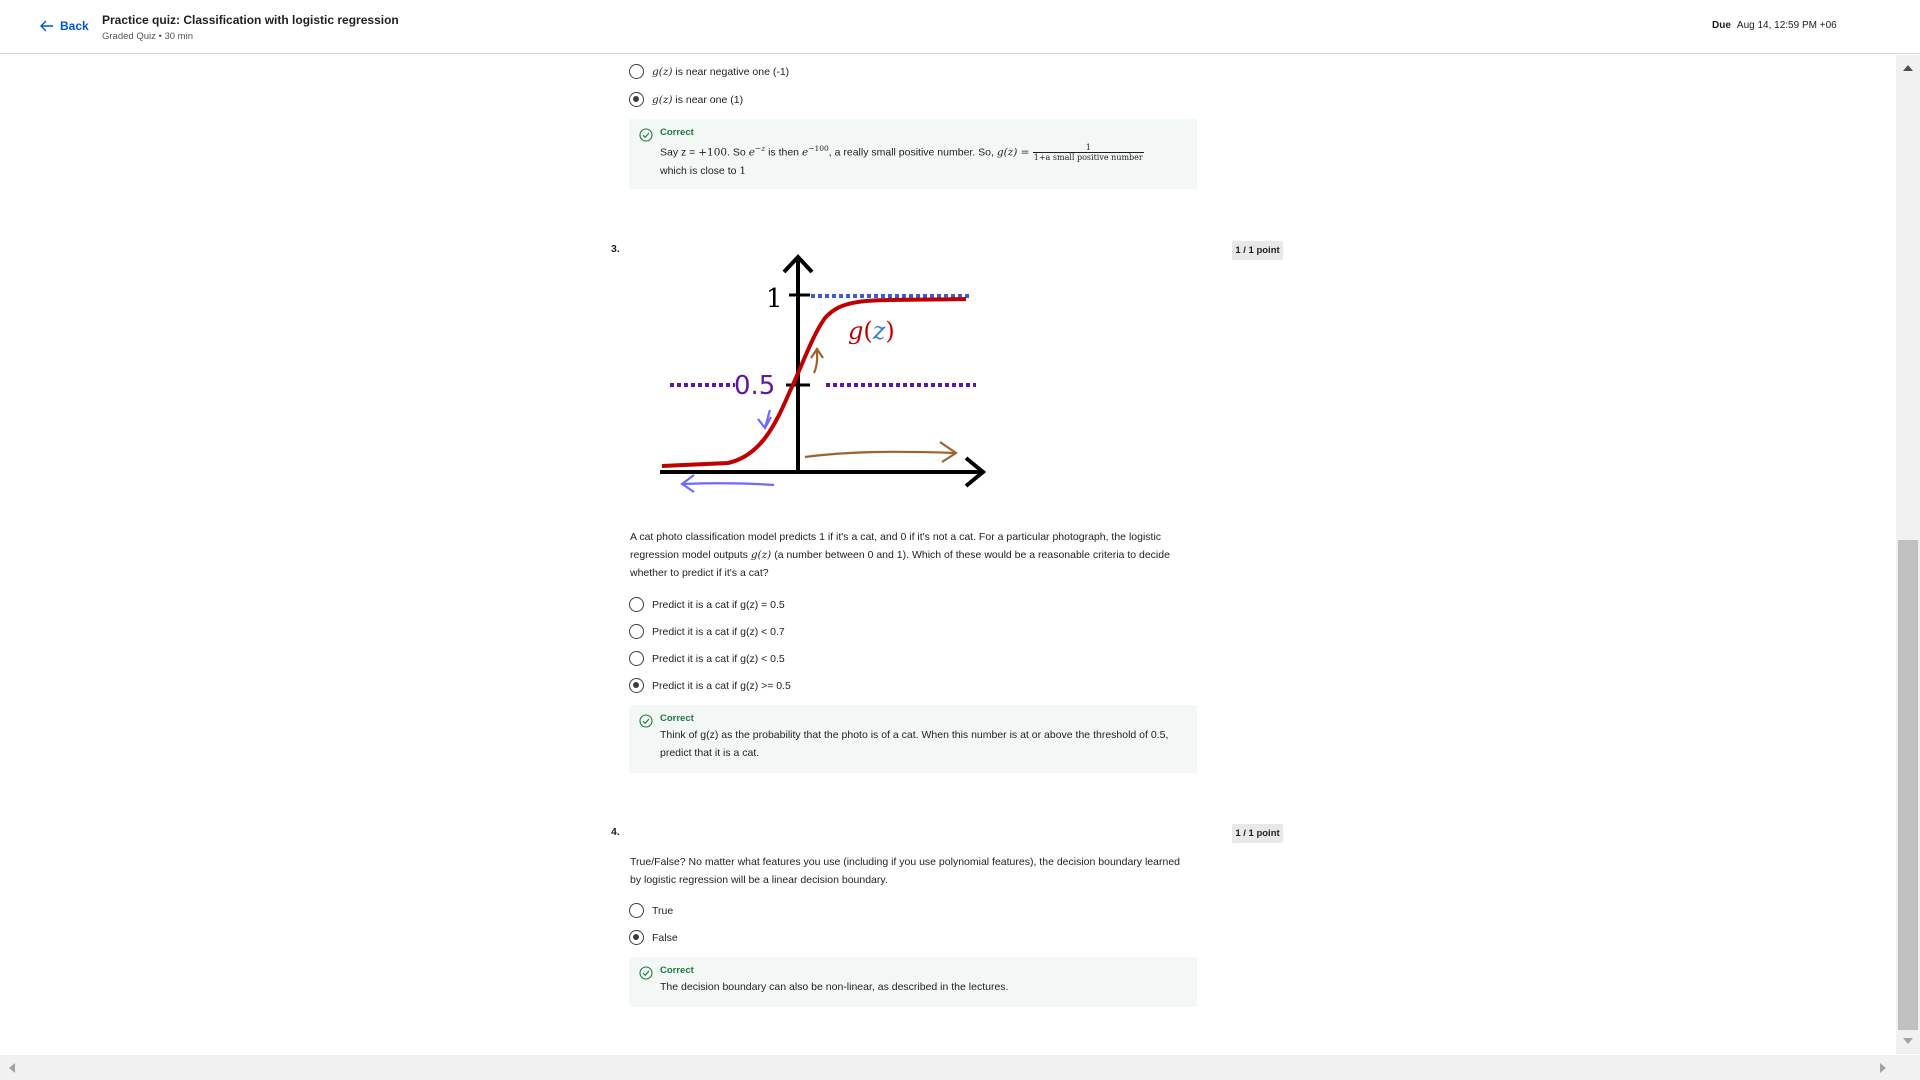 Image resolution: width=1920 pixels, height=1080 pixels. I want to click on sigmoid-diagram: 1 0.5 g(z), so click(823, 373).